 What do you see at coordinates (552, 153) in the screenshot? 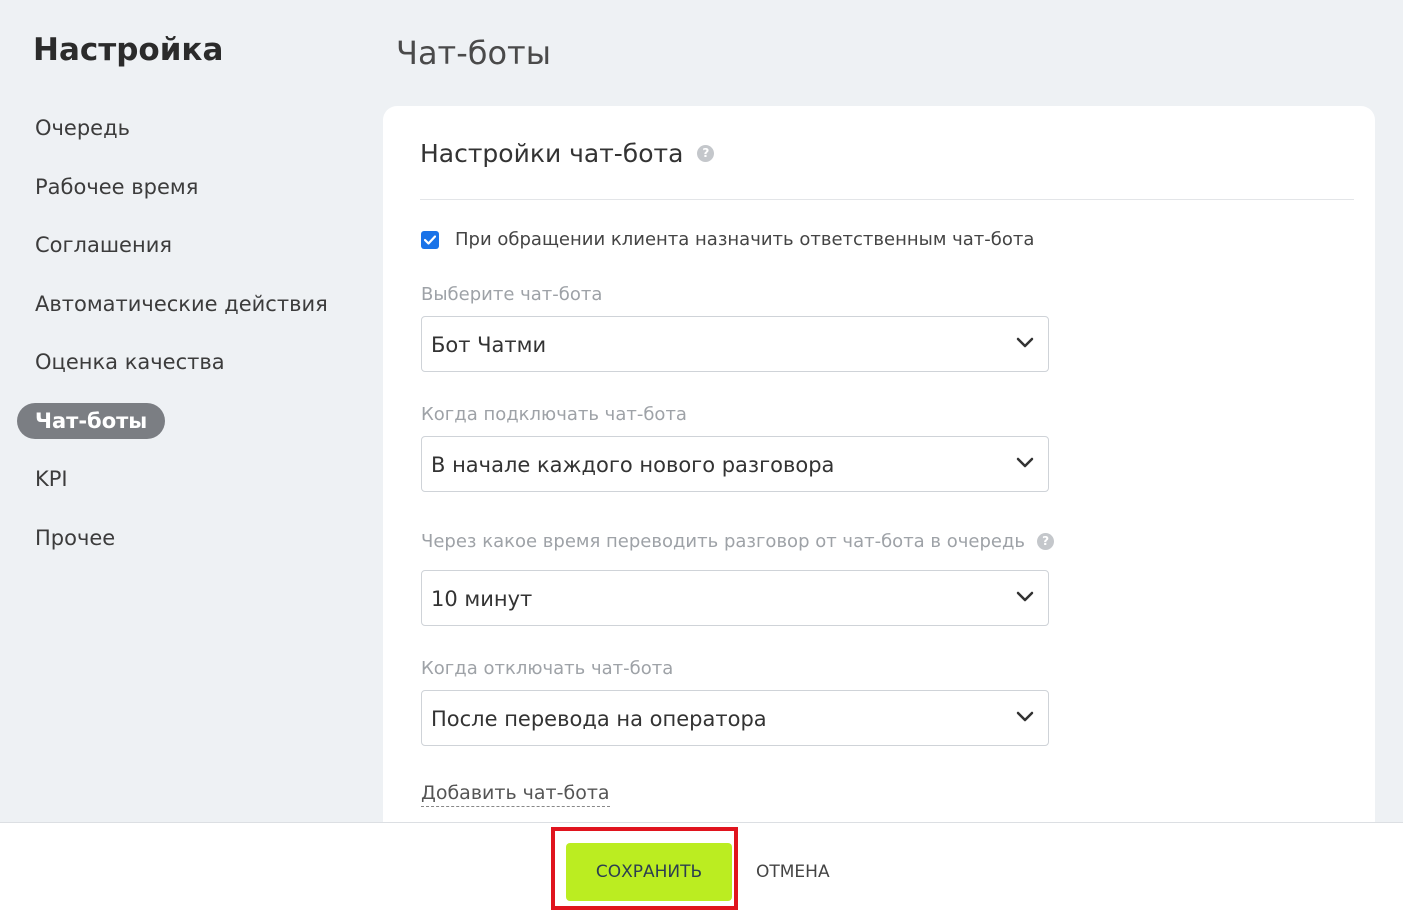
I see `card-title: Настройки чат-бота` at bounding box center [552, 153].